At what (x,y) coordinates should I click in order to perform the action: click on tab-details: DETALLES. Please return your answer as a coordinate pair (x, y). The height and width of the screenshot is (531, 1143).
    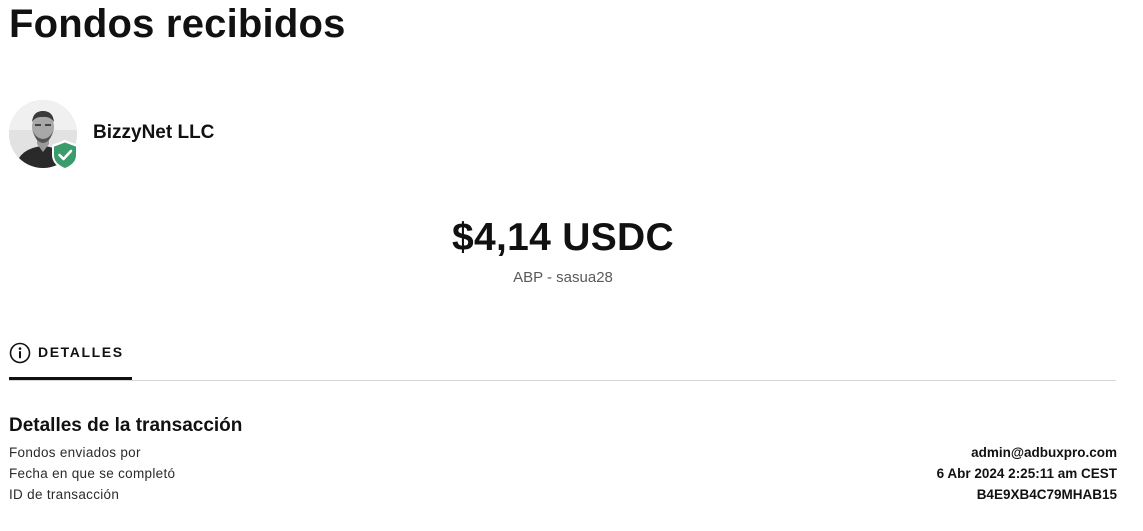
    Looking at the image, I should click on (70, 360).